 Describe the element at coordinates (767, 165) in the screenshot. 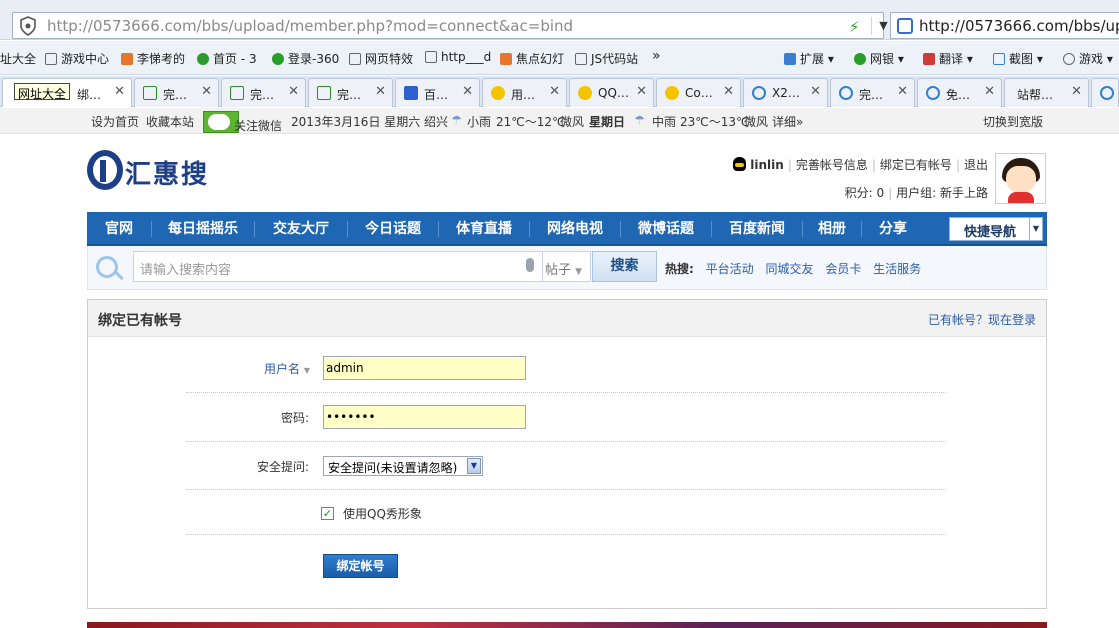

I see `username-link: linlin` at that location.